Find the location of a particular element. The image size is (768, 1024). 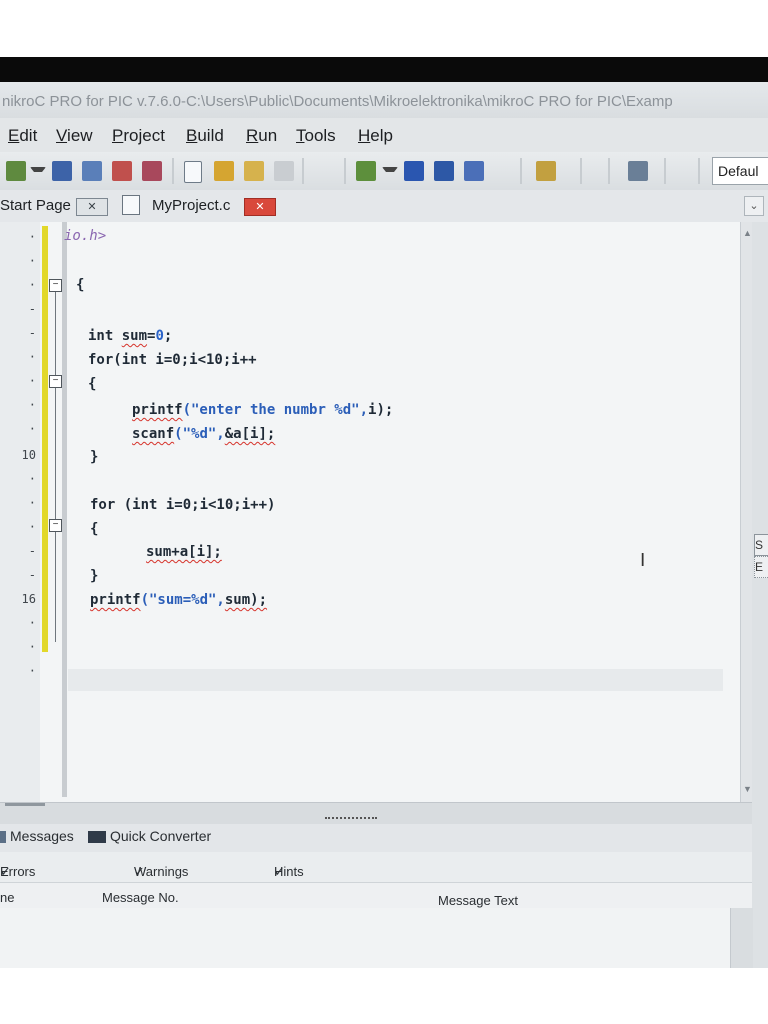

right-dock-strip is located at coordinates (760, 595).